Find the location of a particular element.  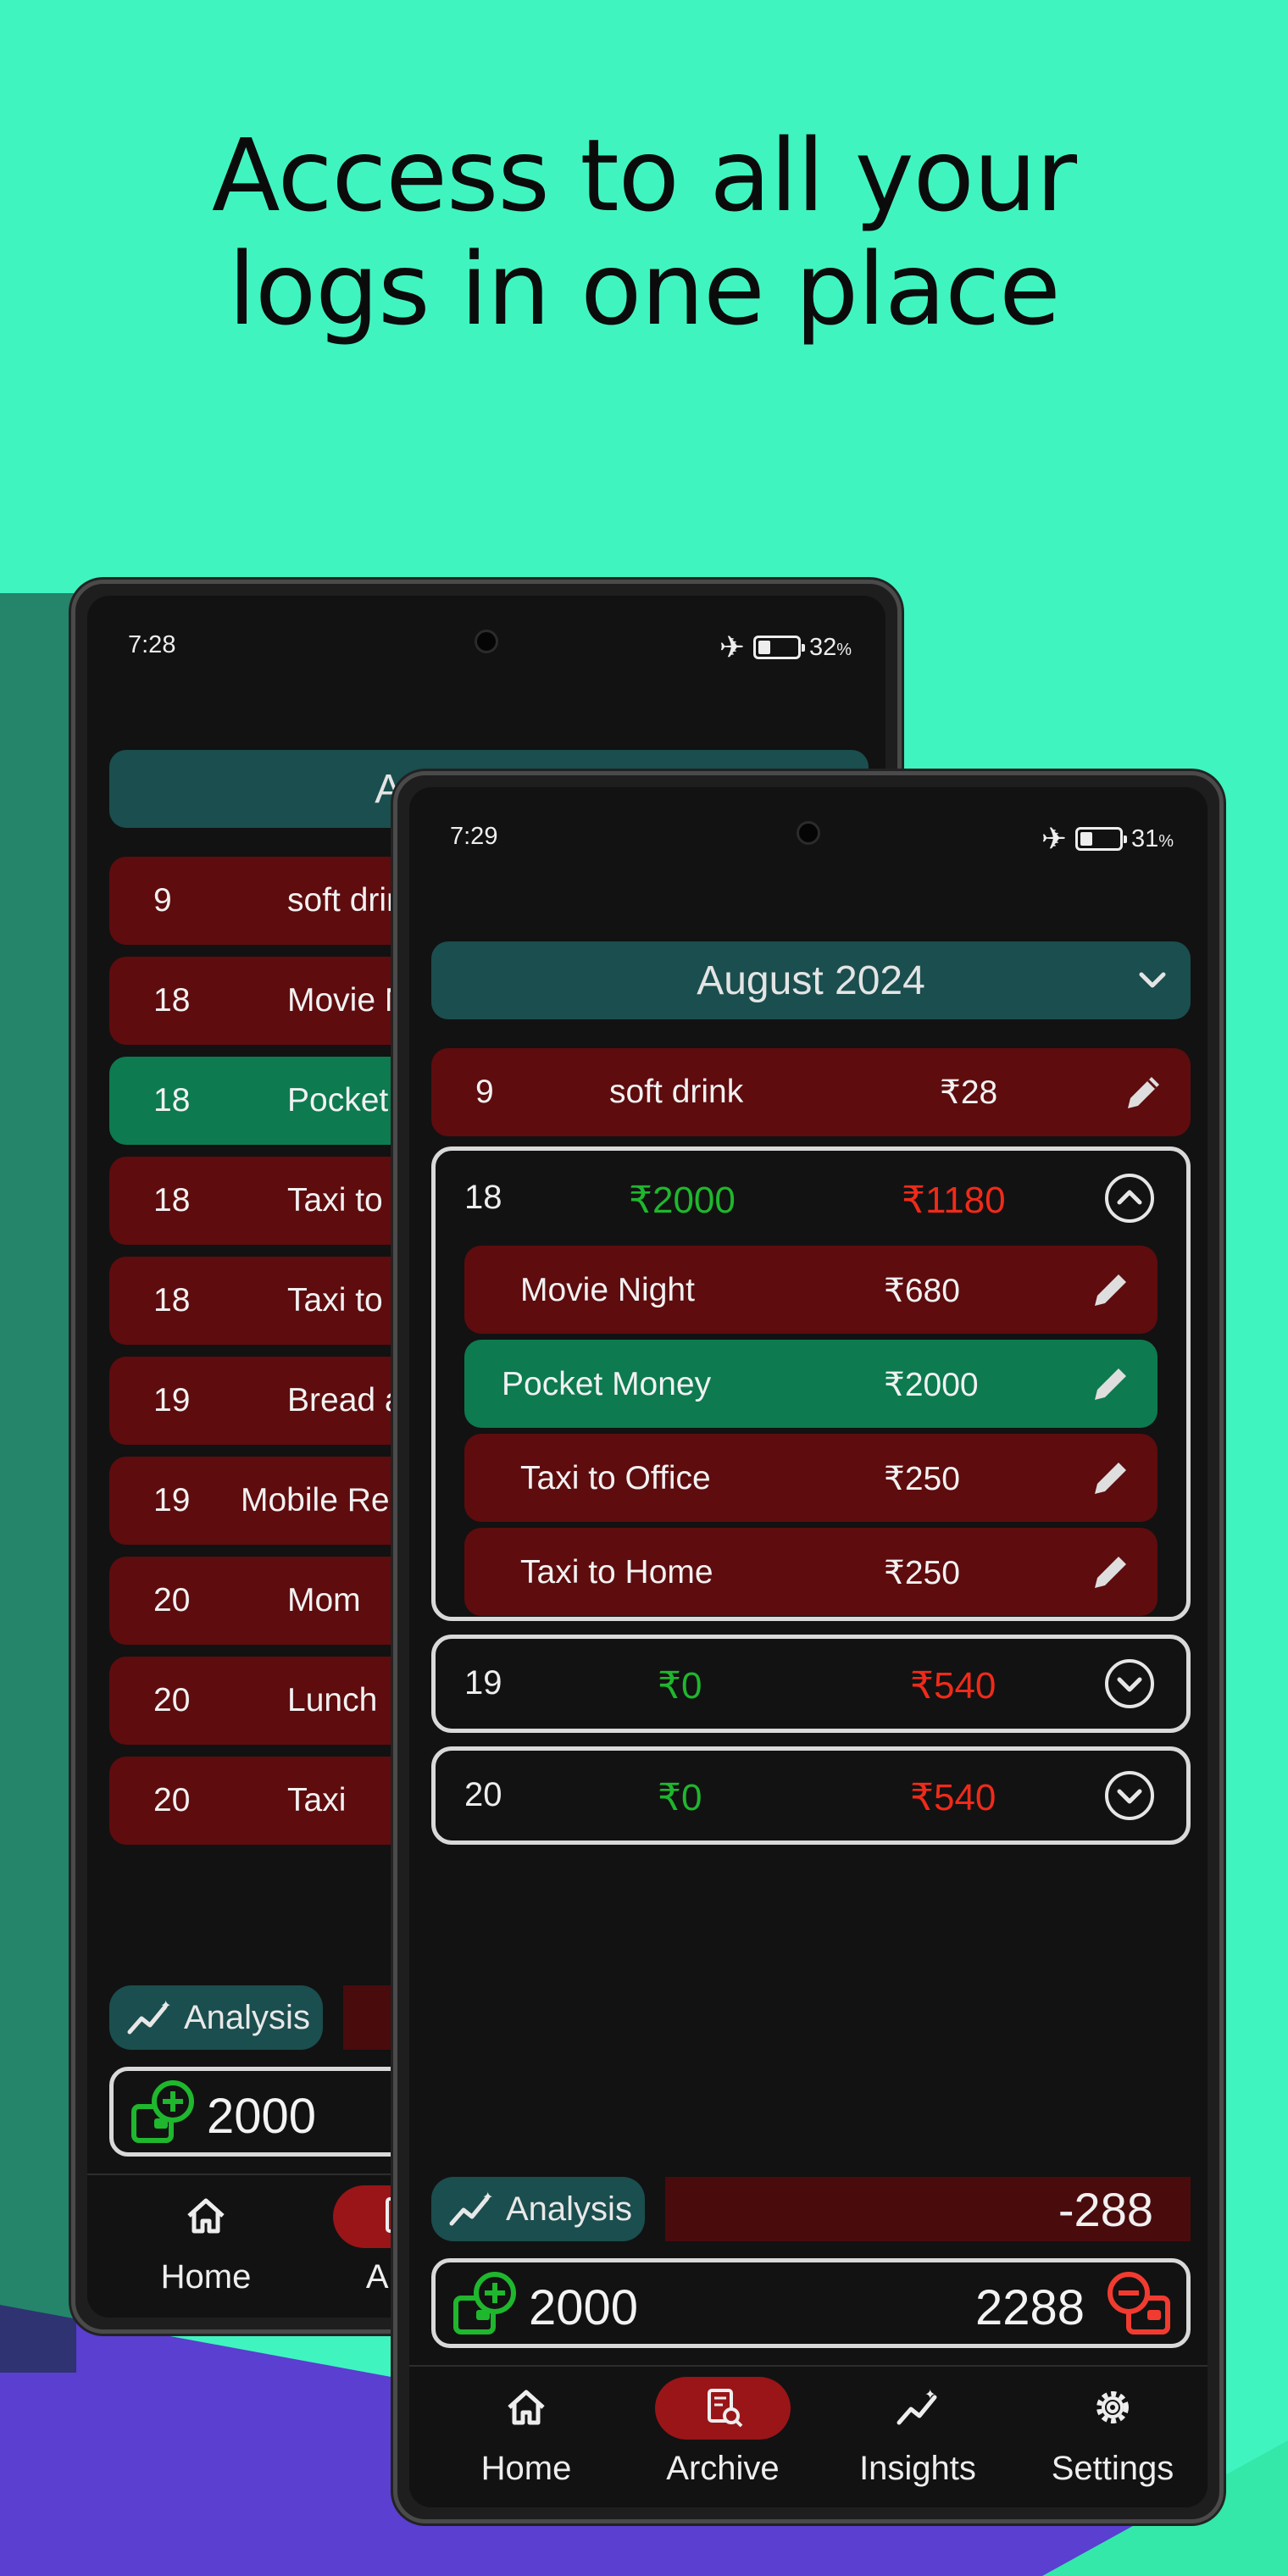

entry-row: 9 soft drink ₹28 is located at coordinates (811, 1092).